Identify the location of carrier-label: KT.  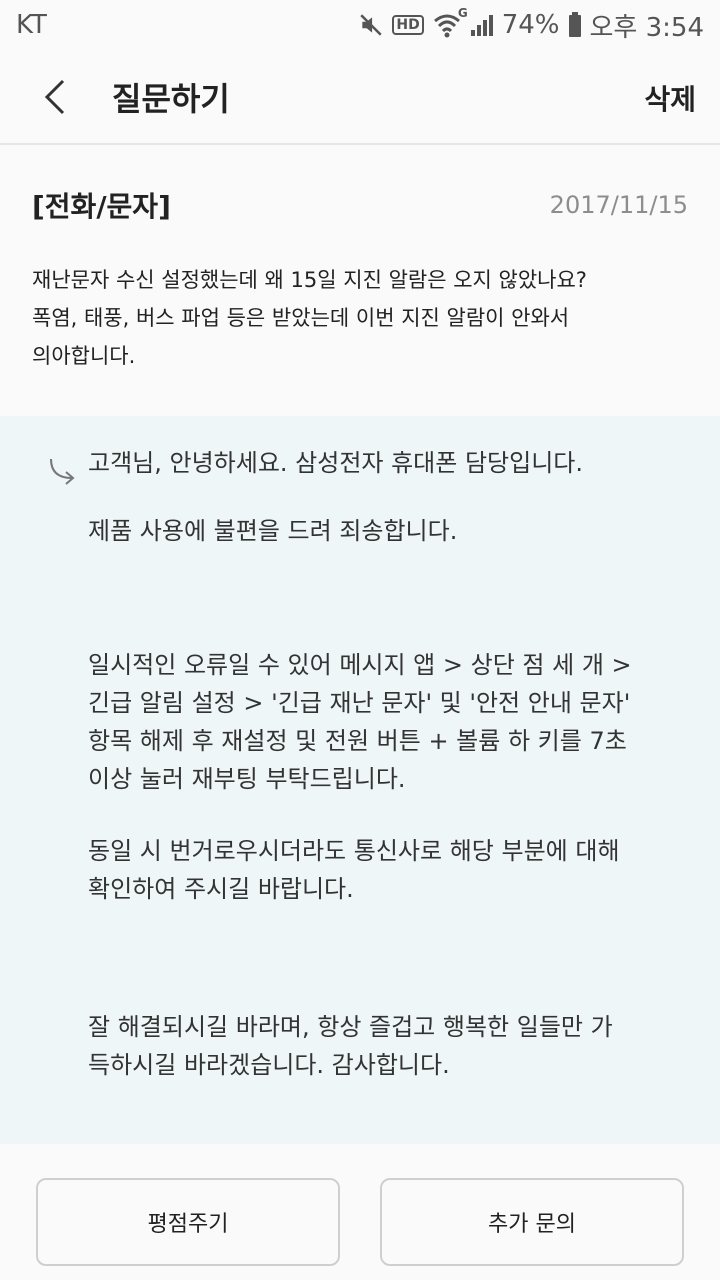
(31, 25).